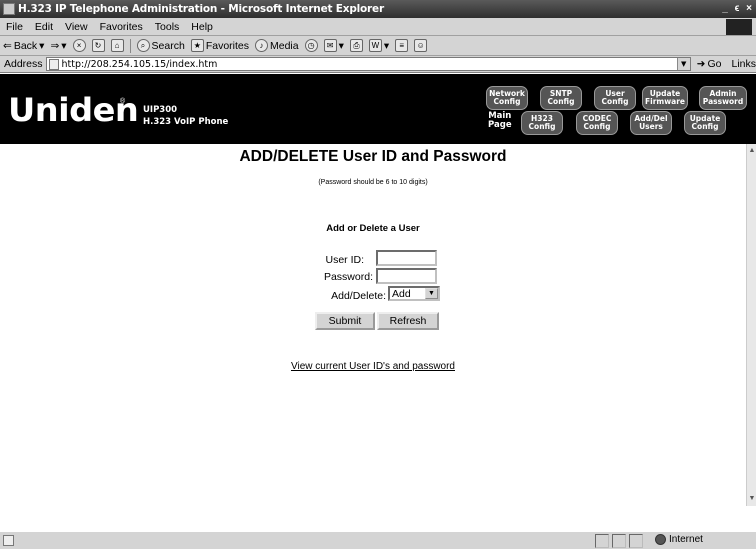 Image resolution: width=756 pixels, height=549 pixels. I want to click on go-arrow-icon: ➜, so click(701, 64).